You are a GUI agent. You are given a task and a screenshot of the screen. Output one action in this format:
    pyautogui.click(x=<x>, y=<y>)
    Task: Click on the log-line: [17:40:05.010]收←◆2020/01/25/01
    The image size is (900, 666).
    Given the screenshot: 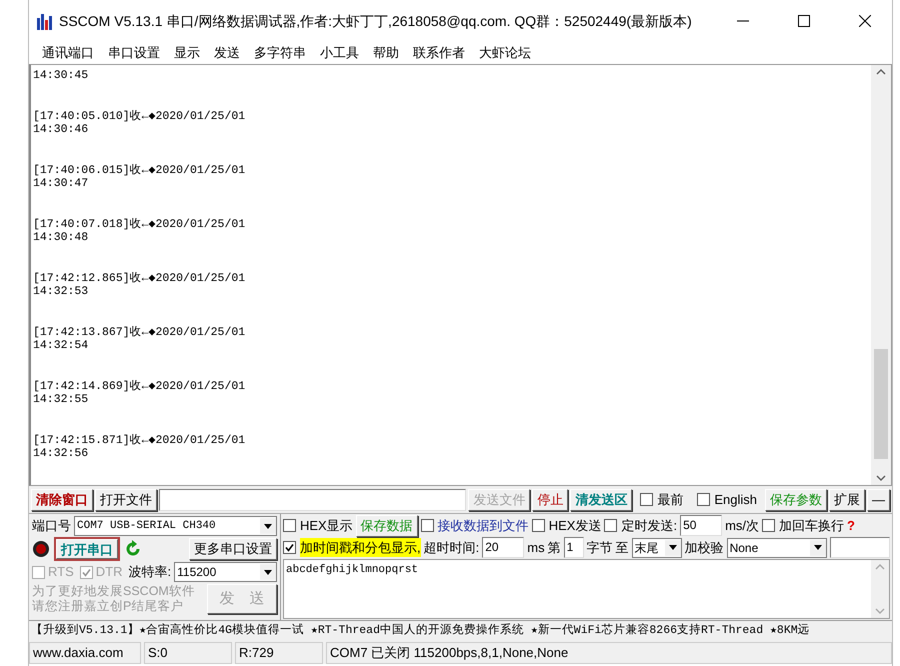 What is the action you would take?
    pyautogui.click(x=139, y=116)
    